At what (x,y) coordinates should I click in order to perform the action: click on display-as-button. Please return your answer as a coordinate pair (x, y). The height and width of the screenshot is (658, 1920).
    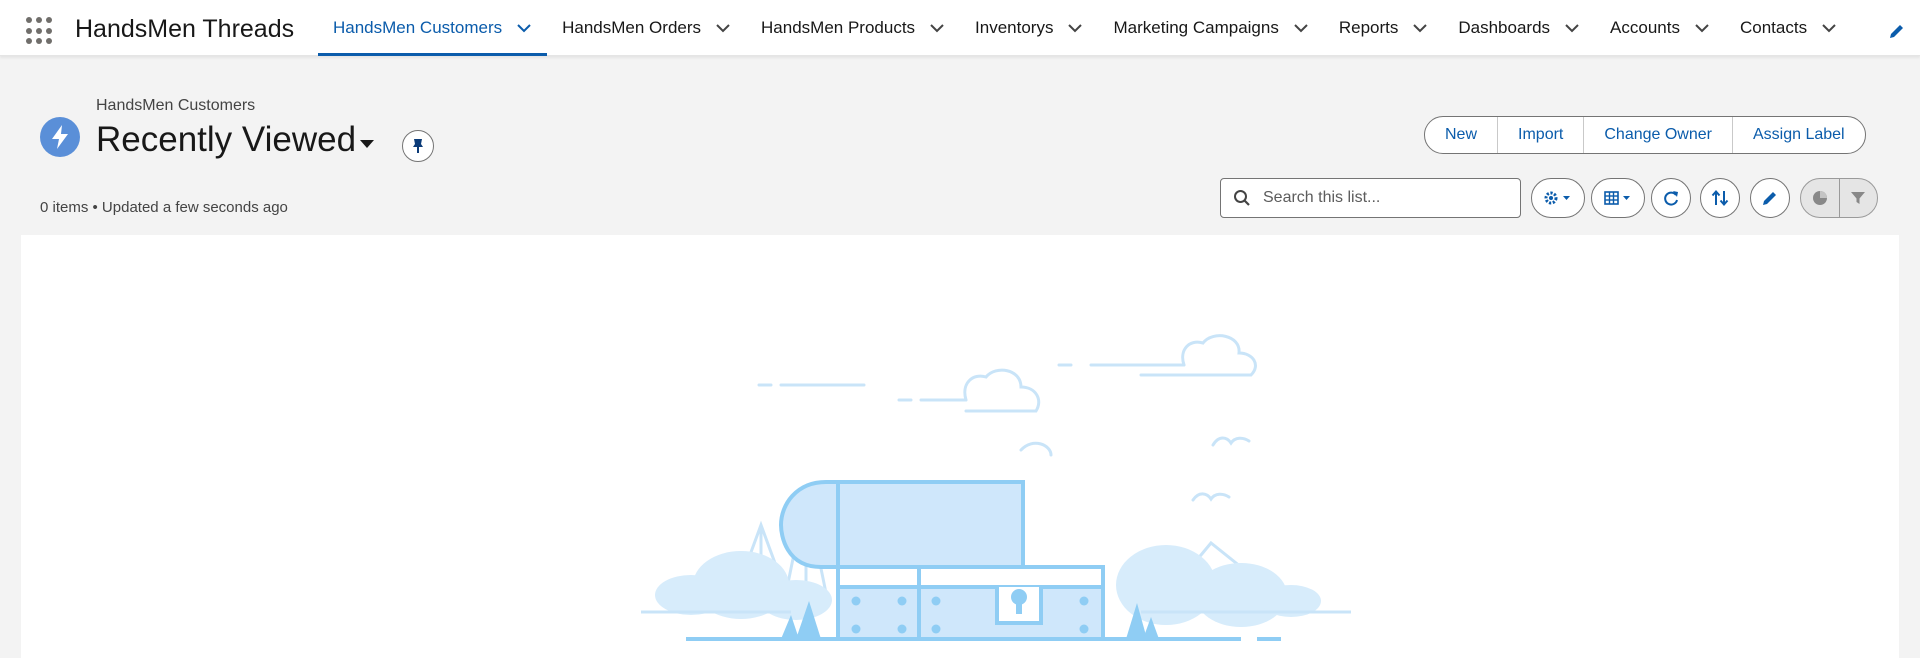
    Looking at the image, I should click on (1618, 198).